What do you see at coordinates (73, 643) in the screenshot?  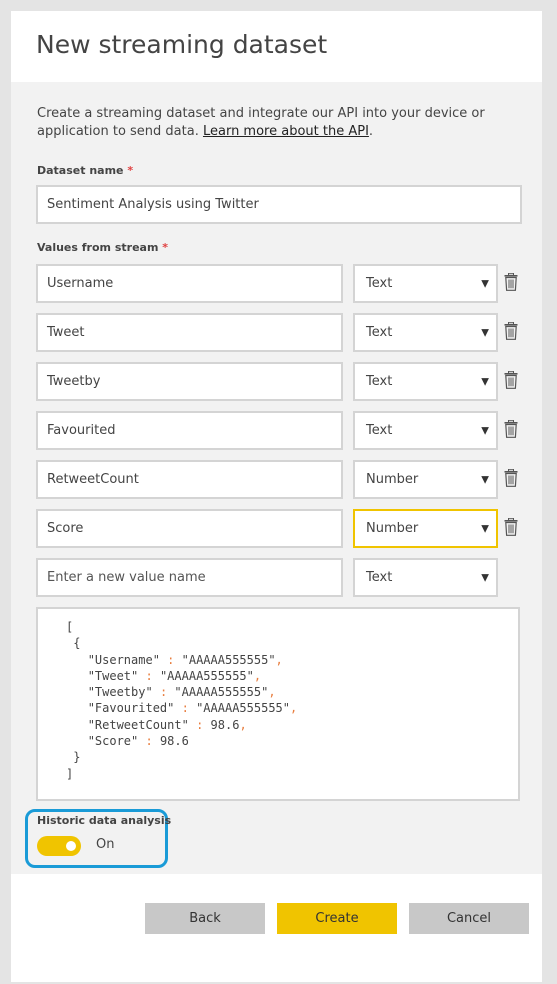 I see `json-open-brace: {` at bounding box center [73, 643].